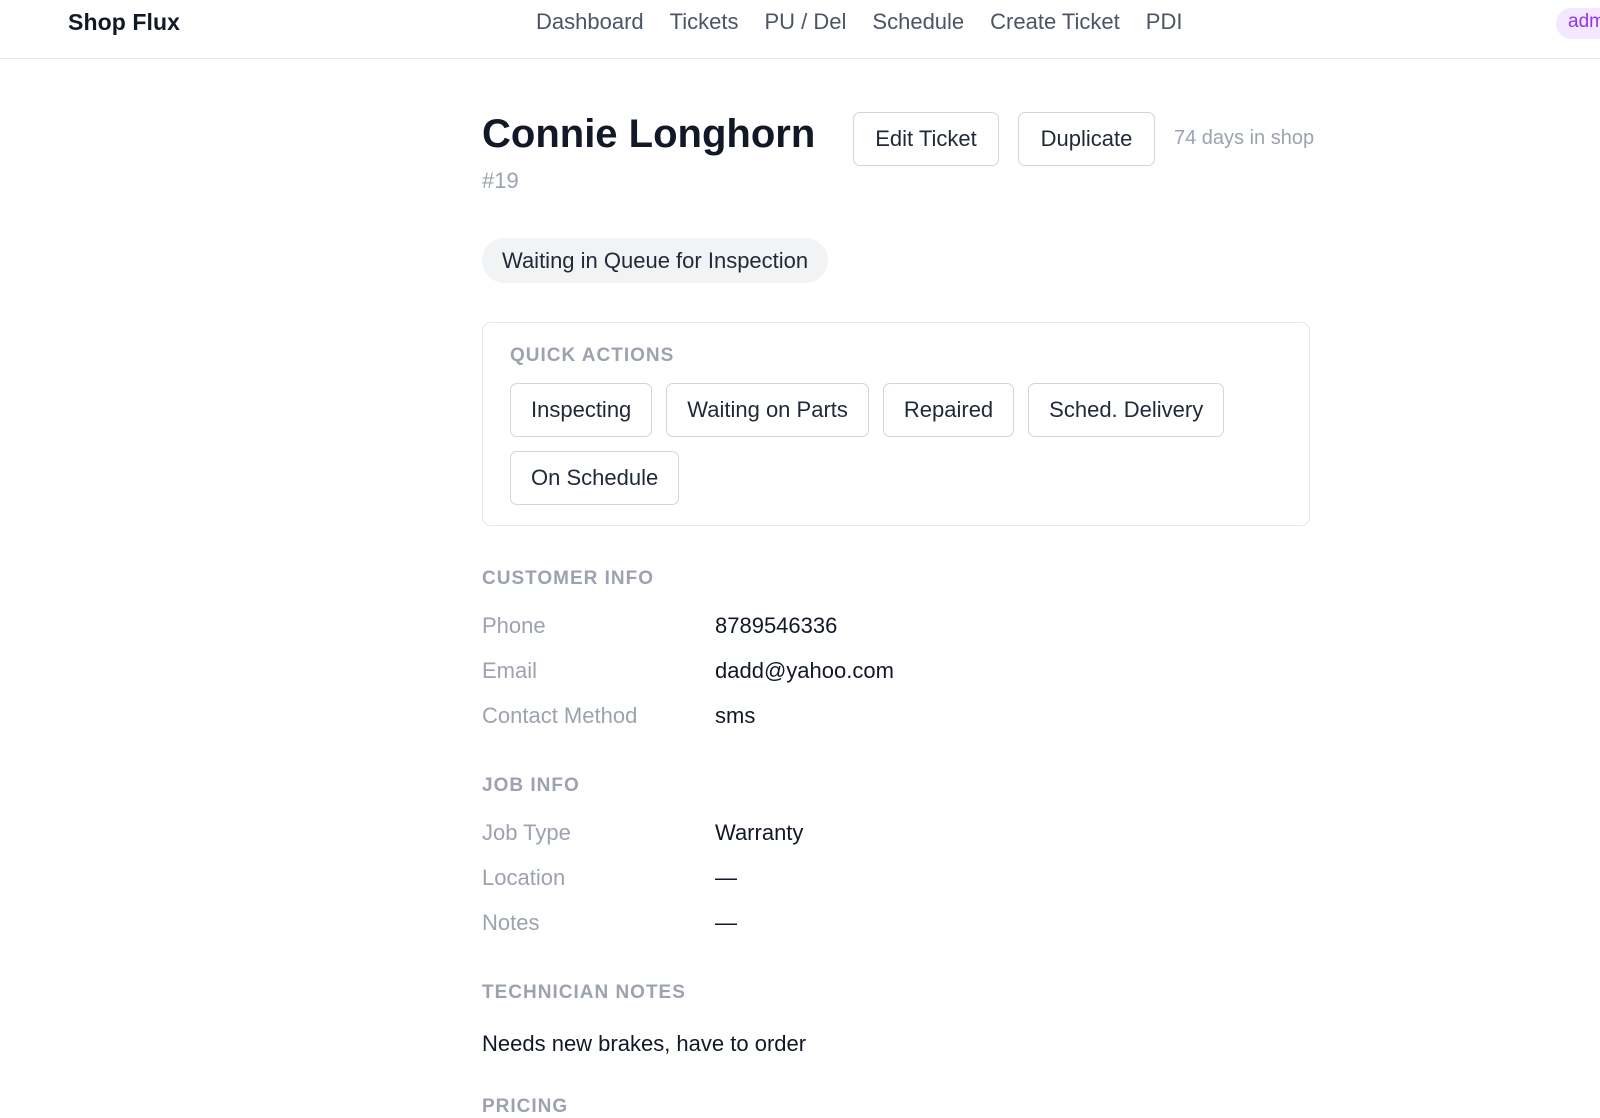  What do you see at coordinates (1055, 22) in the screenshot?
I see `nav-link-create-ticket: Create Ticket` at bounding box center [1055, 22].